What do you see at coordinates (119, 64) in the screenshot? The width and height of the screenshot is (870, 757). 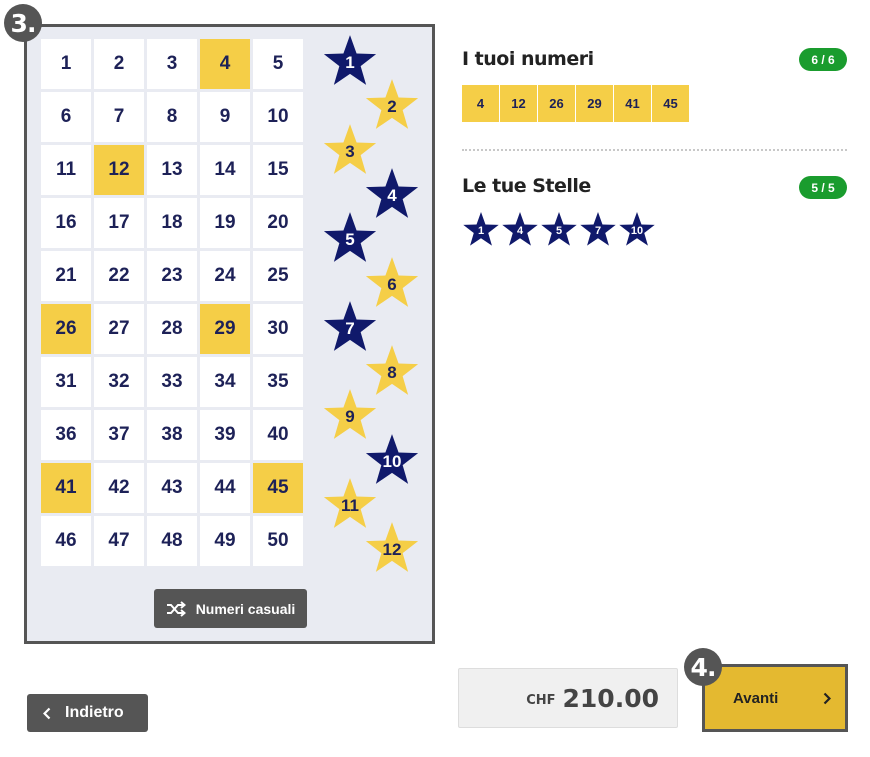 I see `number-cell-2: 2` at bounding box center [119, 64].